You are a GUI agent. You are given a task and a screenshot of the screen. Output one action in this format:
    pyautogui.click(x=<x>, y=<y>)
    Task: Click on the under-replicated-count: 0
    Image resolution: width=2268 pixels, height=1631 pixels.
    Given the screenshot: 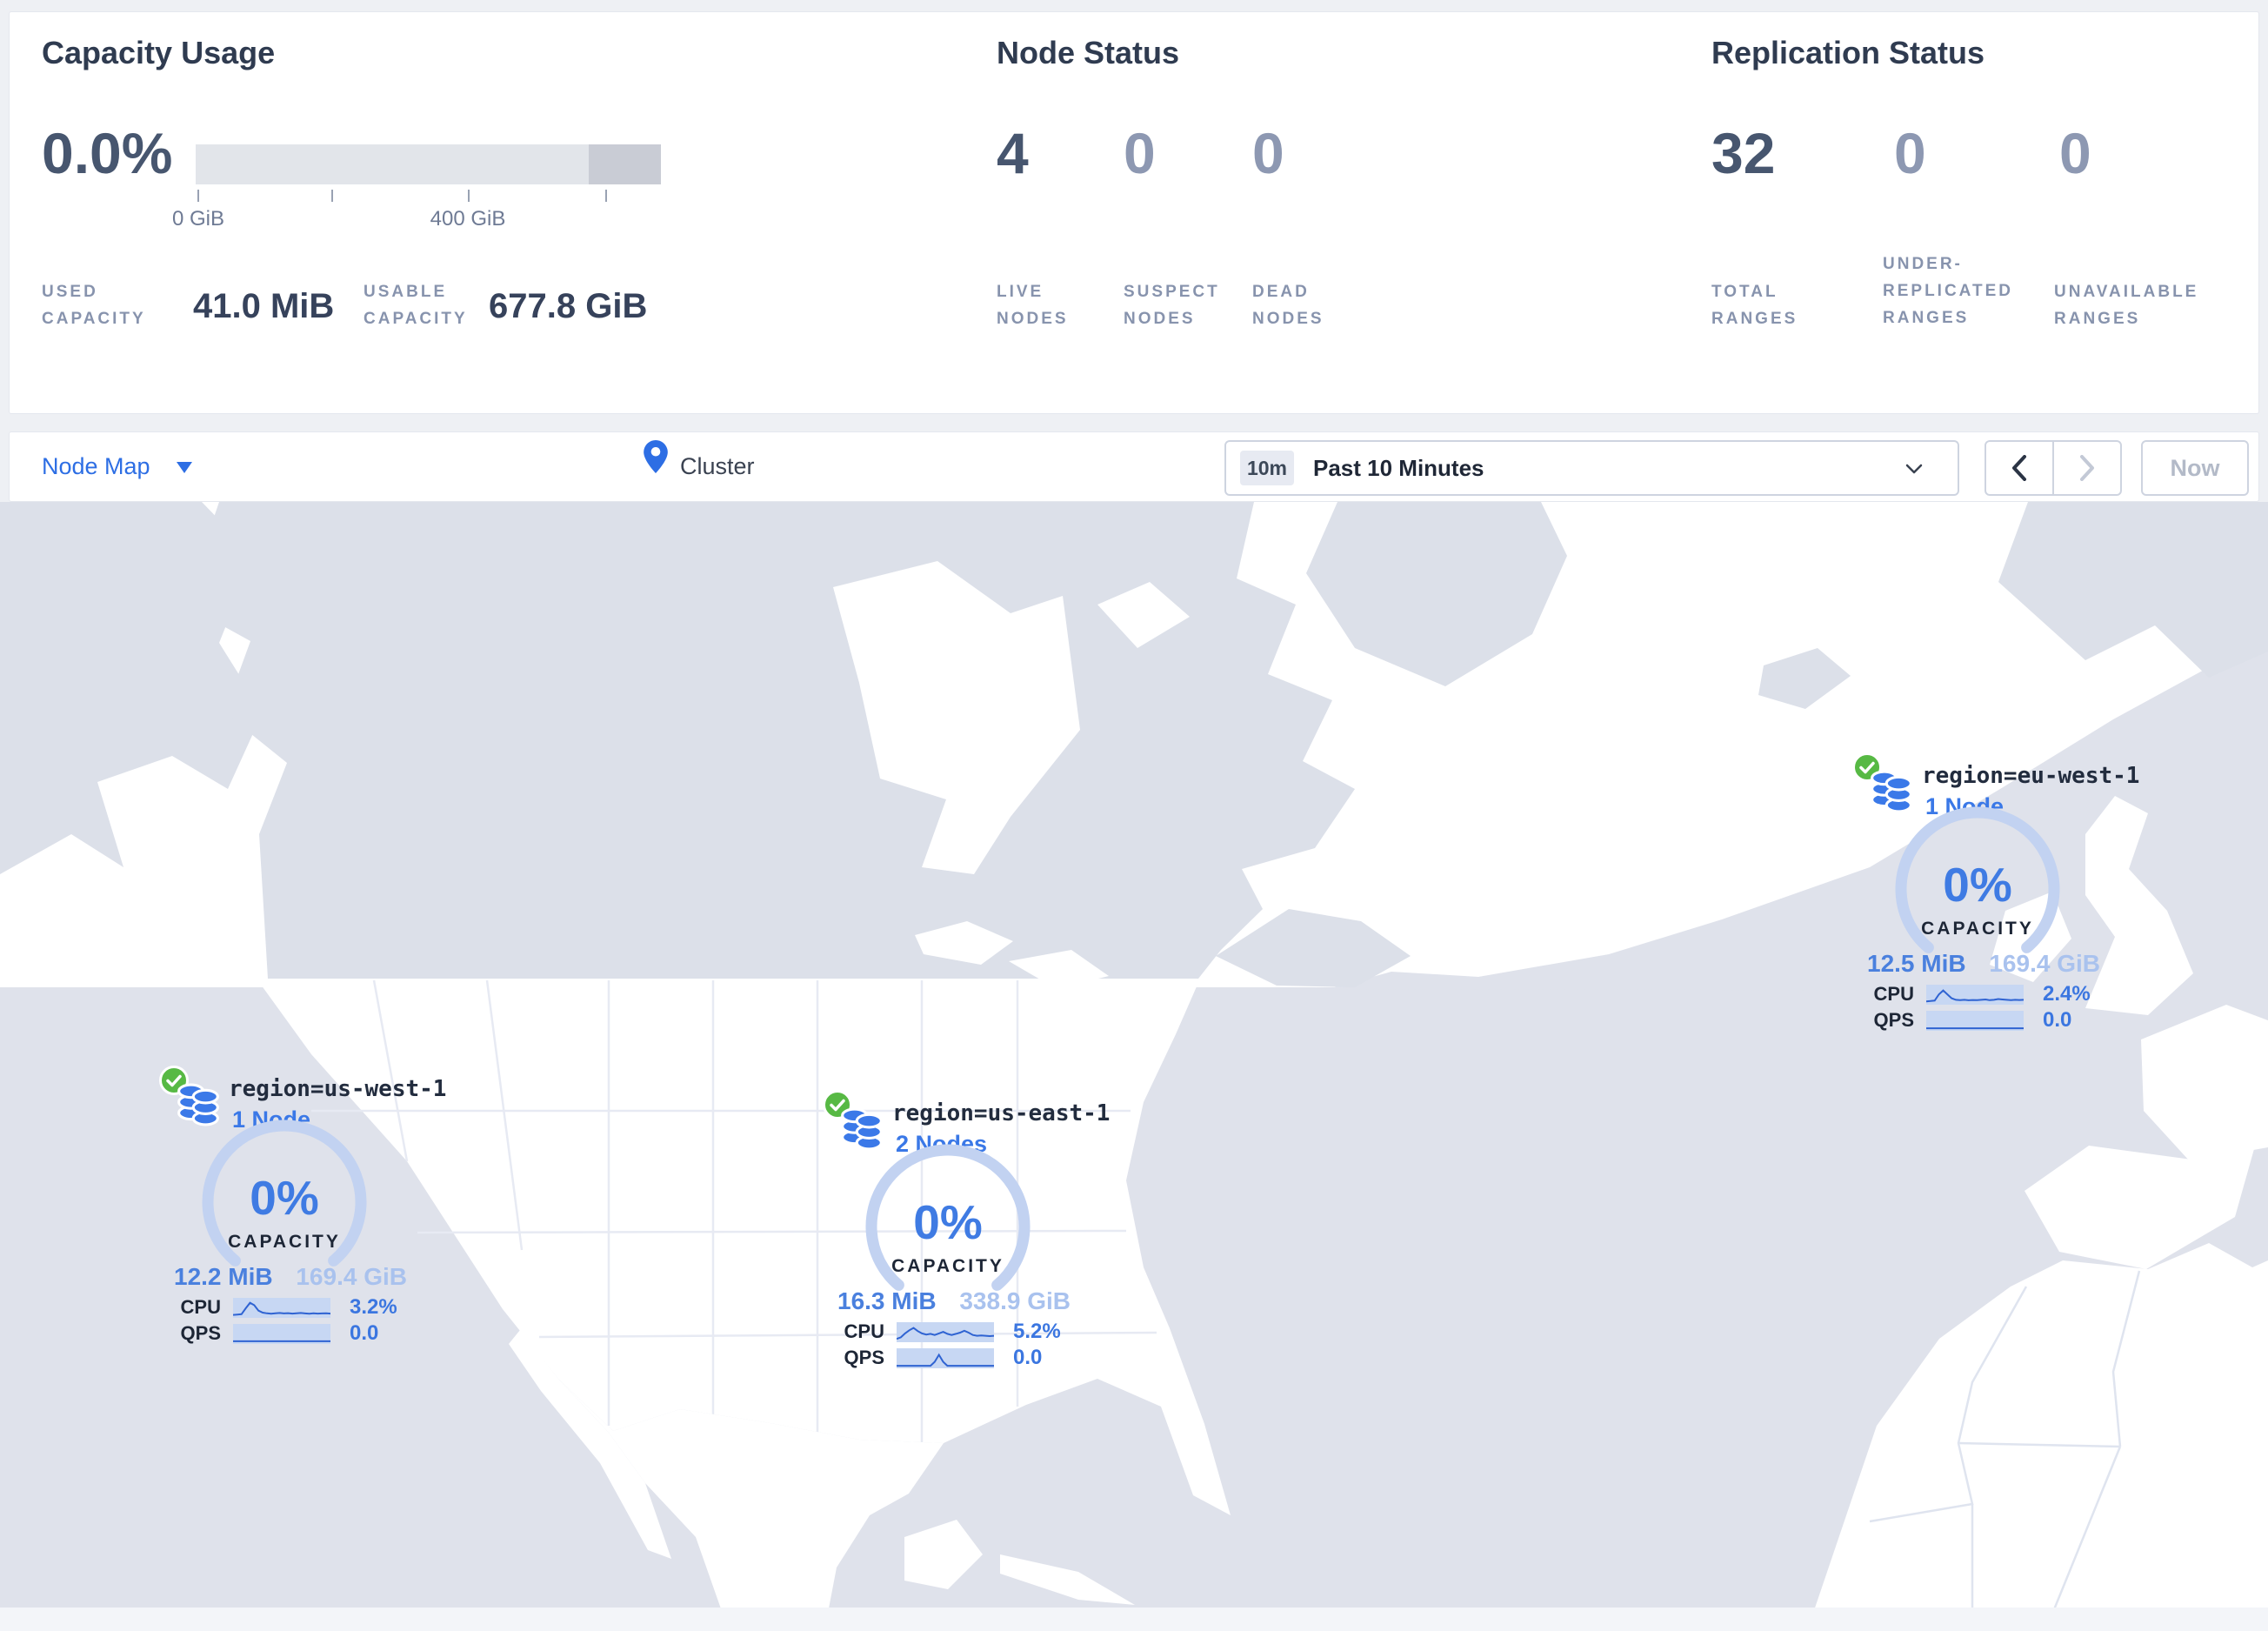 What is the action you would take?
    pyautogui.click(x=1910, y=153)
    